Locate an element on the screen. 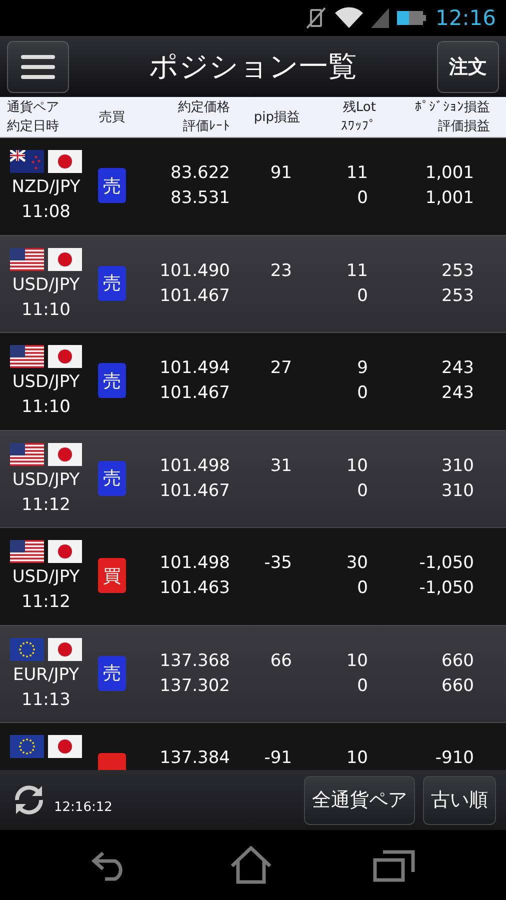 Image resolution: width=506 pixels, height=900 pixels. menu-button is located at coordinates (38, 66).